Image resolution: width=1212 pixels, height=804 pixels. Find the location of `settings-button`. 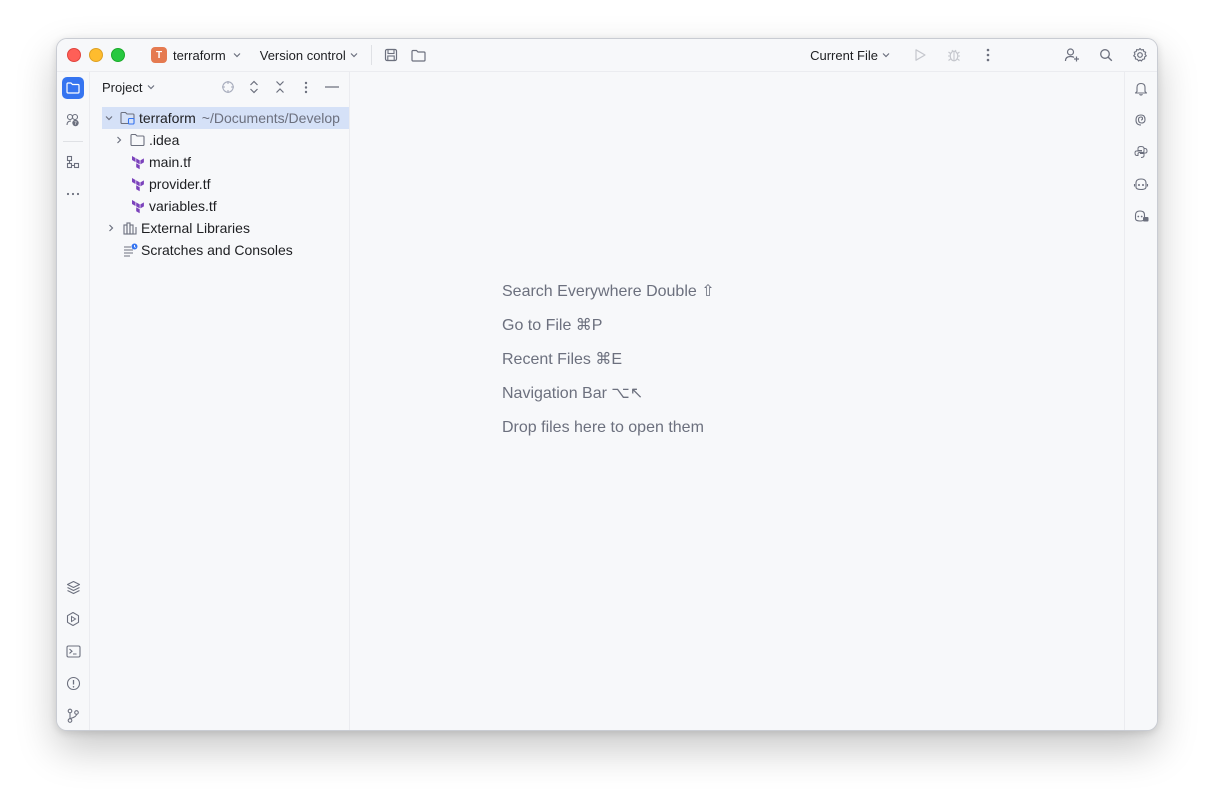

settings-button is located at coordinates (1140, 55).